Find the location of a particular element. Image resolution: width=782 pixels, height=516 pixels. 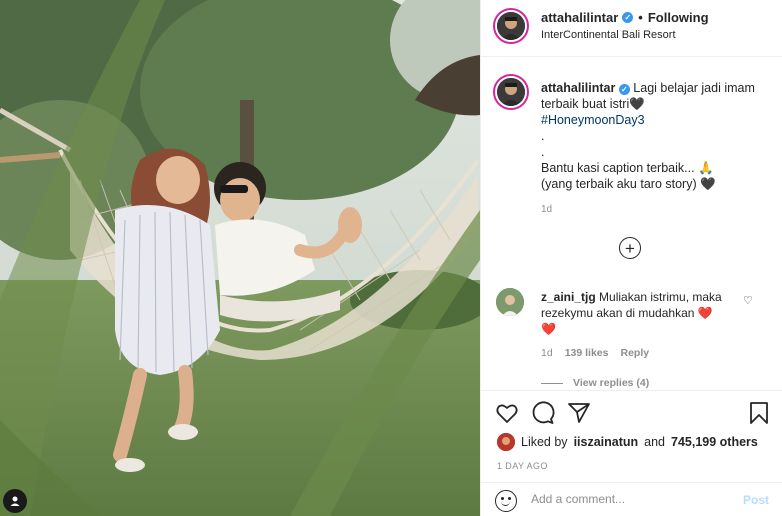

load-more-comments-icon: + is located at coordinates (630, 248).